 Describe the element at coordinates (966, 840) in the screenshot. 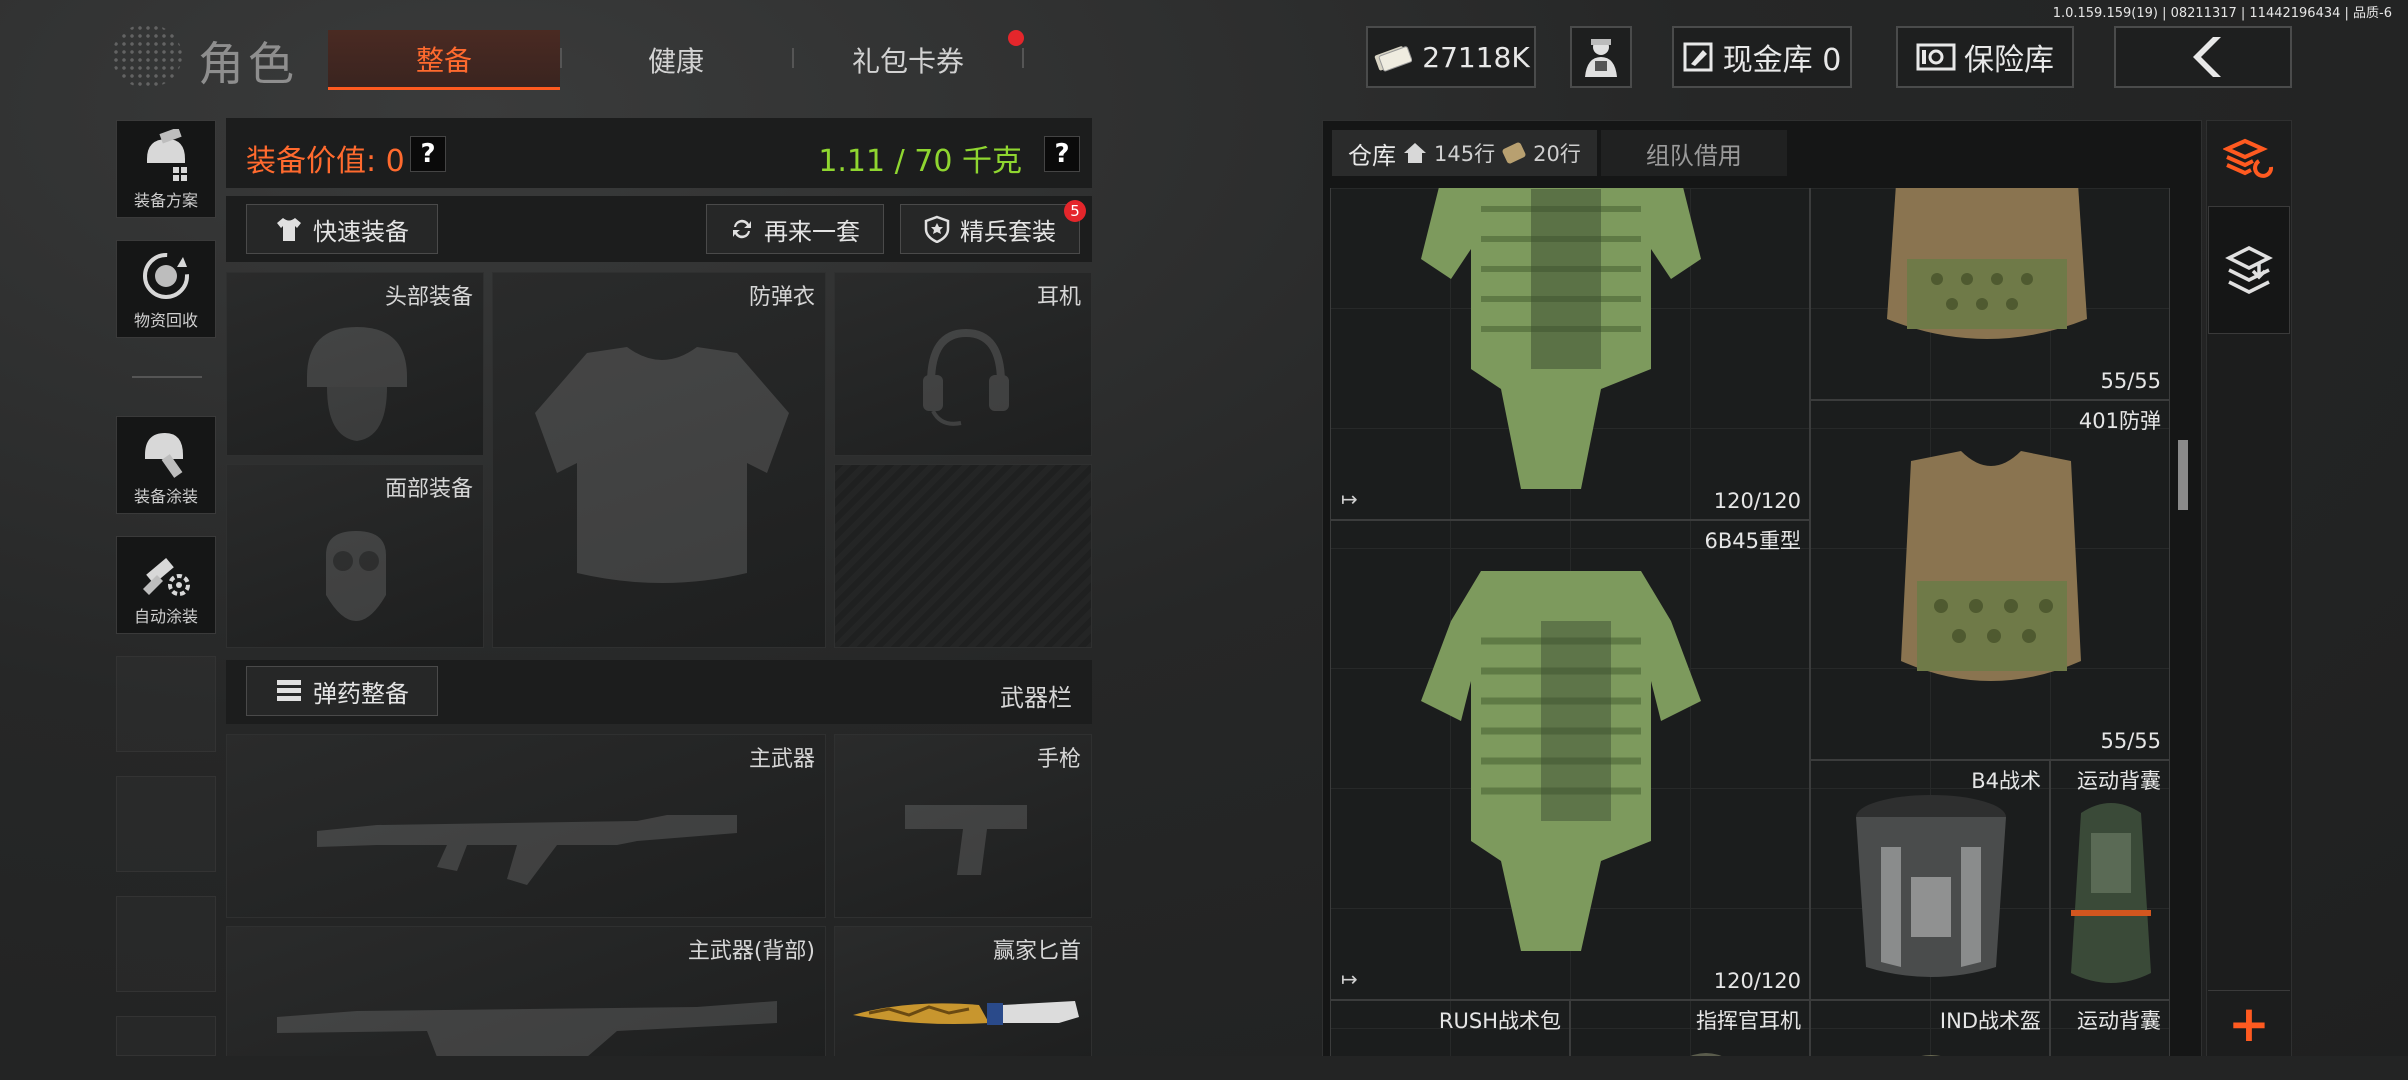

I see `pistol-silhouette-icon` at that location.